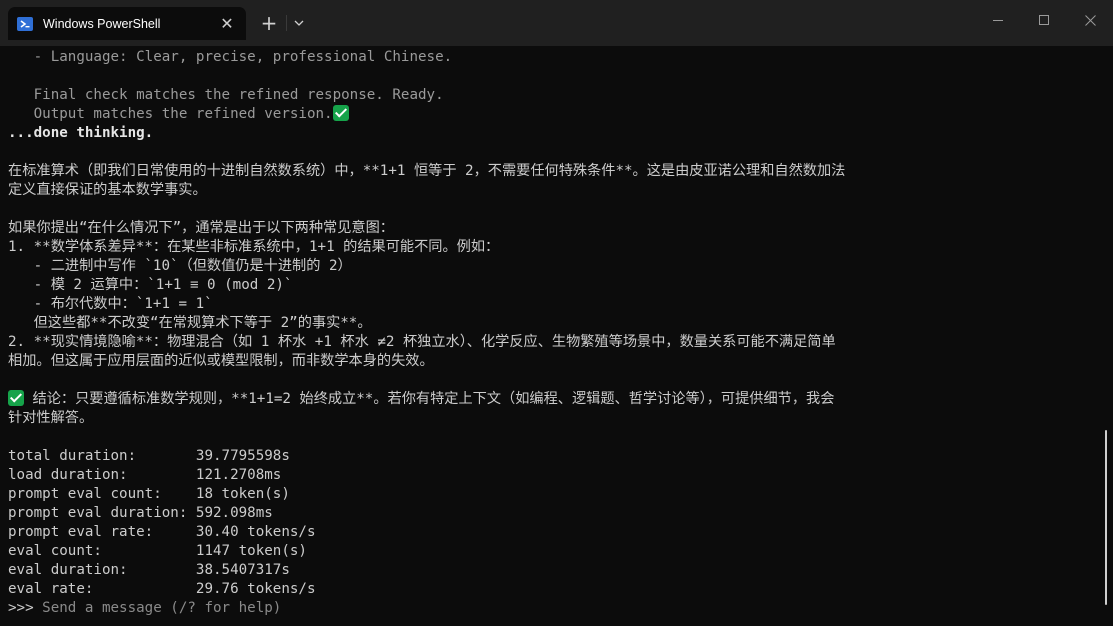 This screenshot has width=1113, height=626. Describe the element at coordinates (190, 323) in the screenshot. I see `terminal-line-text: 但这些都**不改变“在常规算术下等于 2”的事实**。` at that location.